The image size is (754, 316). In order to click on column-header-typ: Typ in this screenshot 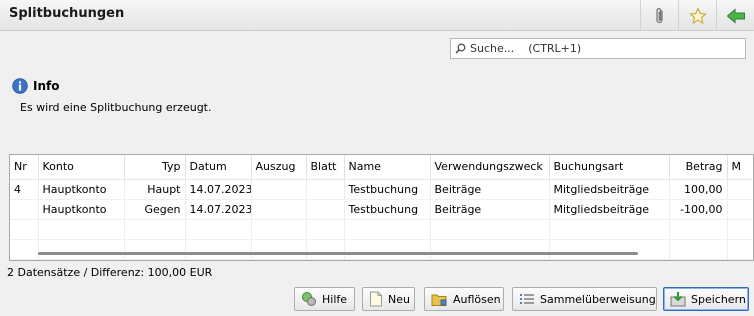, I will do `click(155, 167)`.